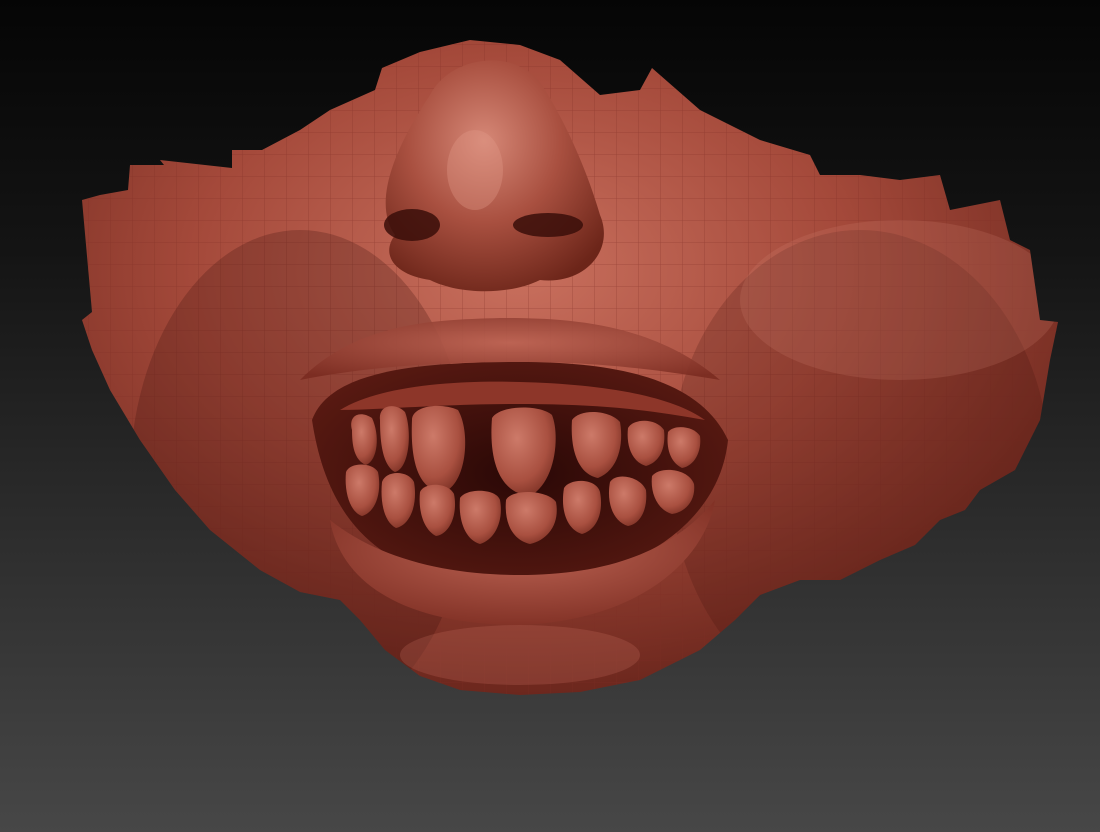 Image resolution: width=1100 pixels, height=832 pixels. Describe the element at coordinates (412, 225) in the screenshot. I see `left-nostril` at that location.